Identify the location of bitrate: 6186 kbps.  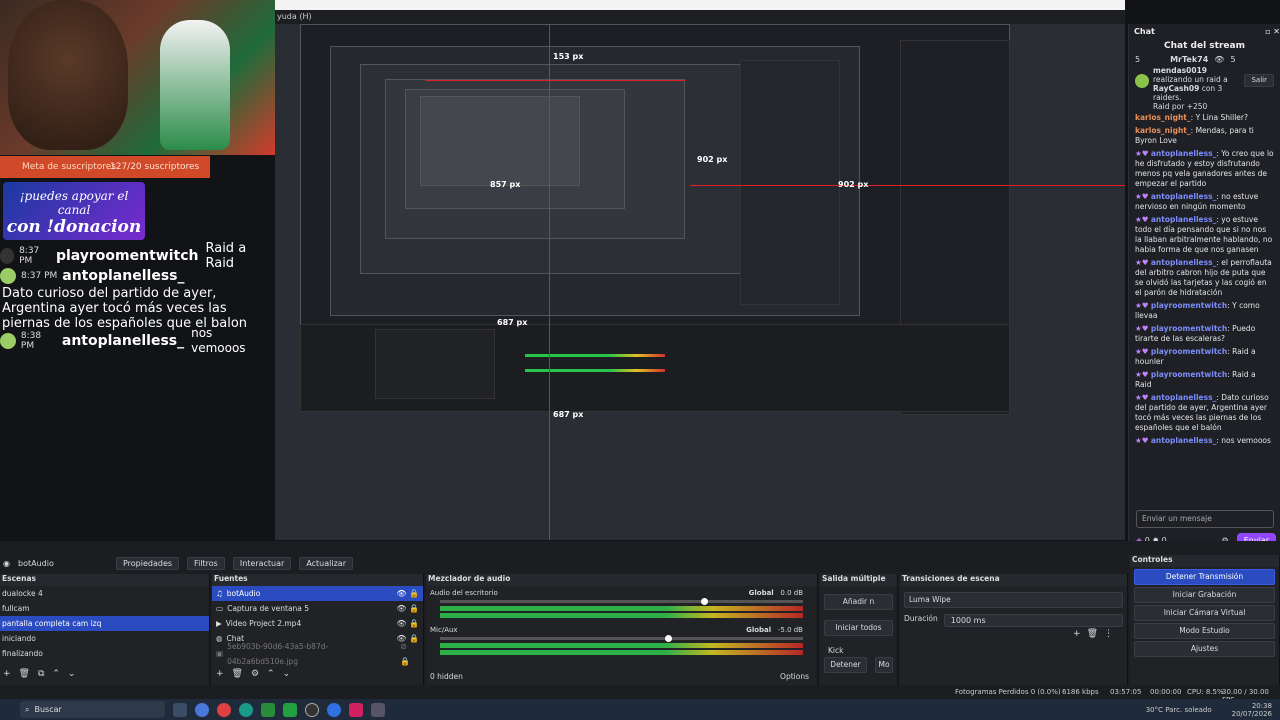
(1080, 692).